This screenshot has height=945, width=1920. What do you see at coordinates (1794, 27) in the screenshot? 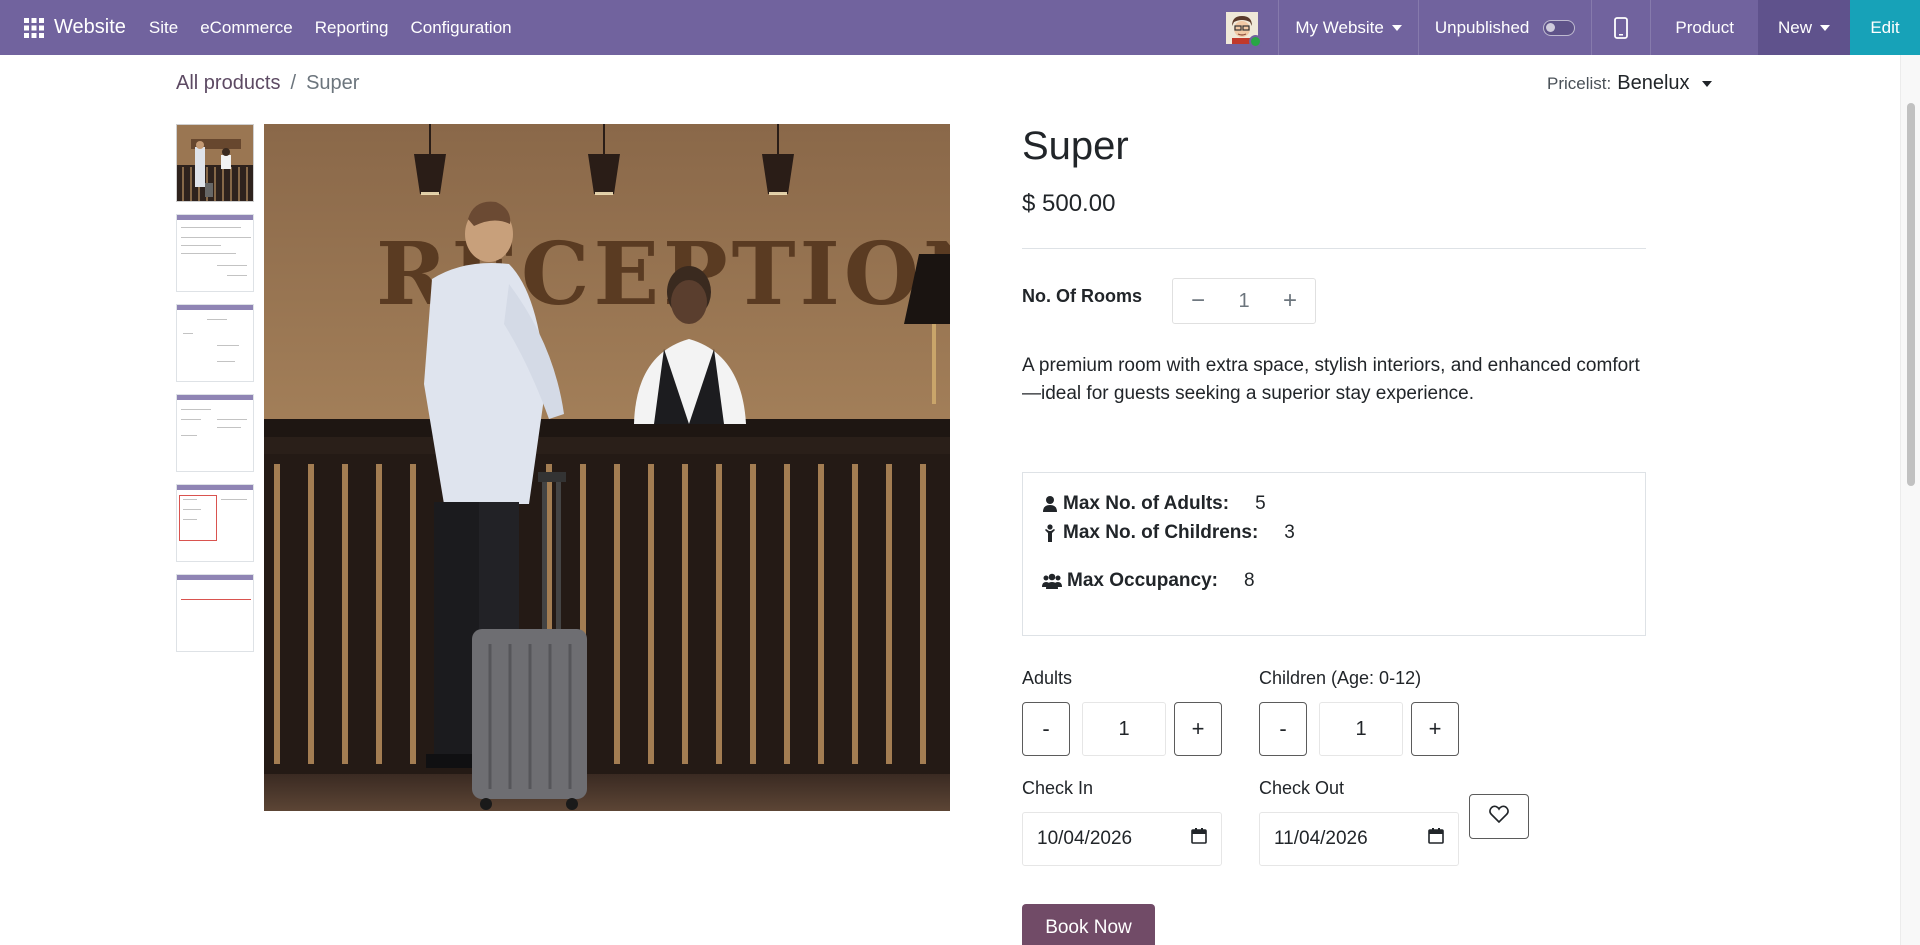
I see `new-button-label: New` at bounding box center [1794, 27].